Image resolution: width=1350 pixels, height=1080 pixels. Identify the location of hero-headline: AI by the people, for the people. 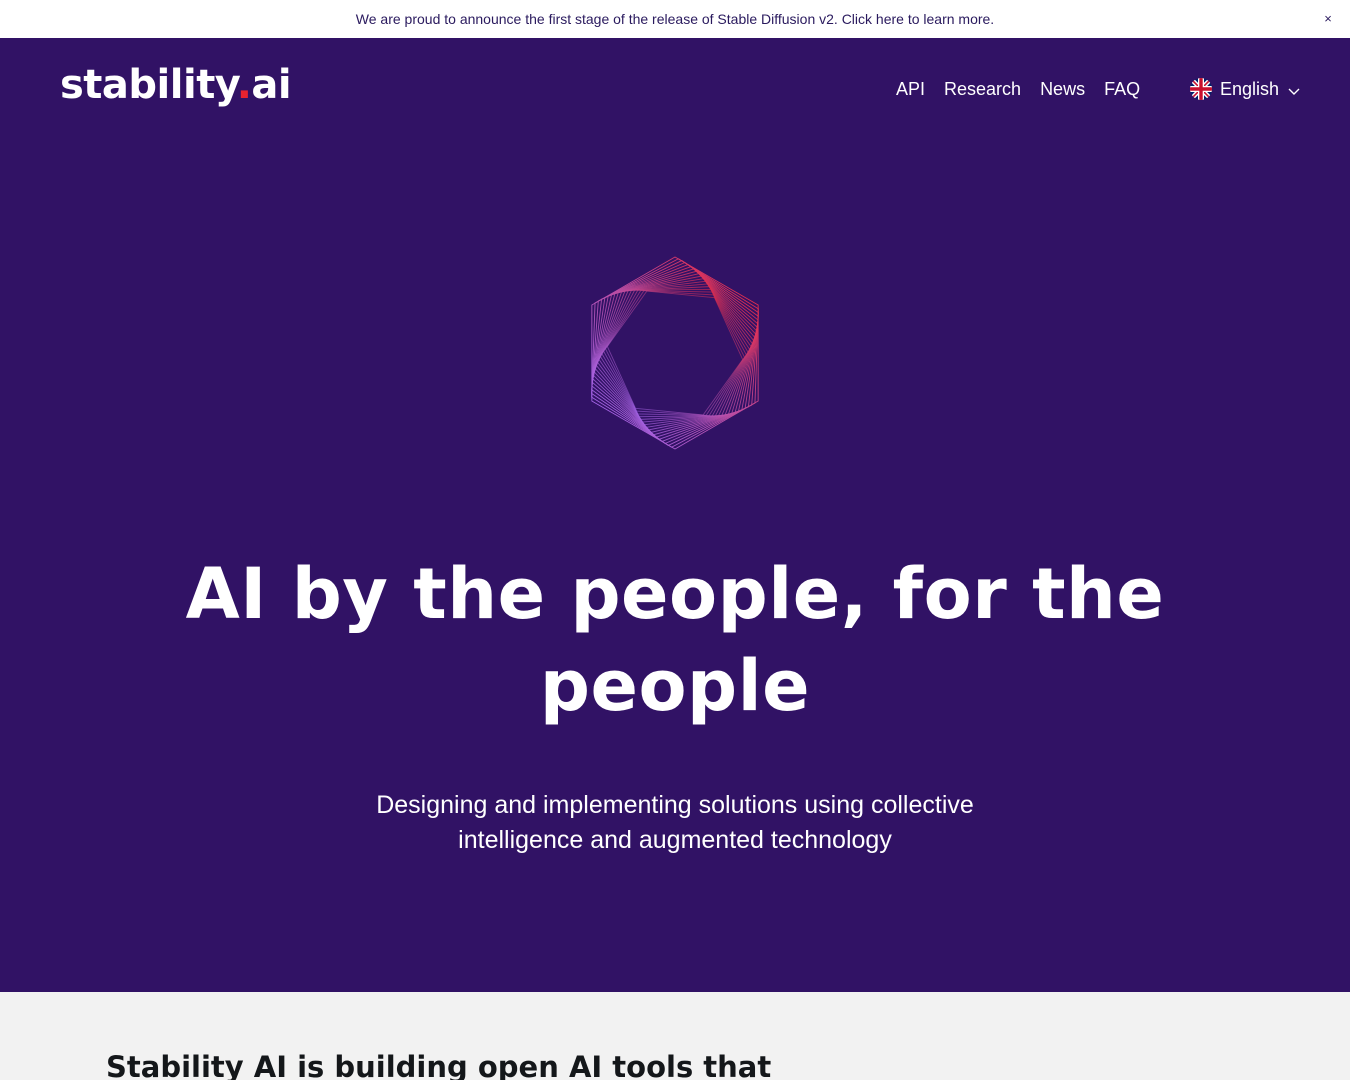
(675, 640).